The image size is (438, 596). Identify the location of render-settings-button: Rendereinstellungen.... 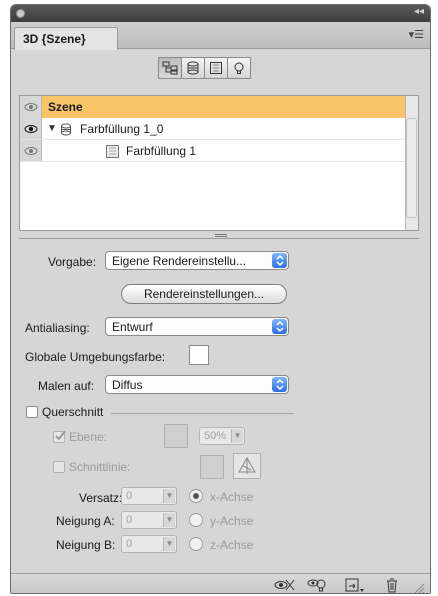
(204, 294).